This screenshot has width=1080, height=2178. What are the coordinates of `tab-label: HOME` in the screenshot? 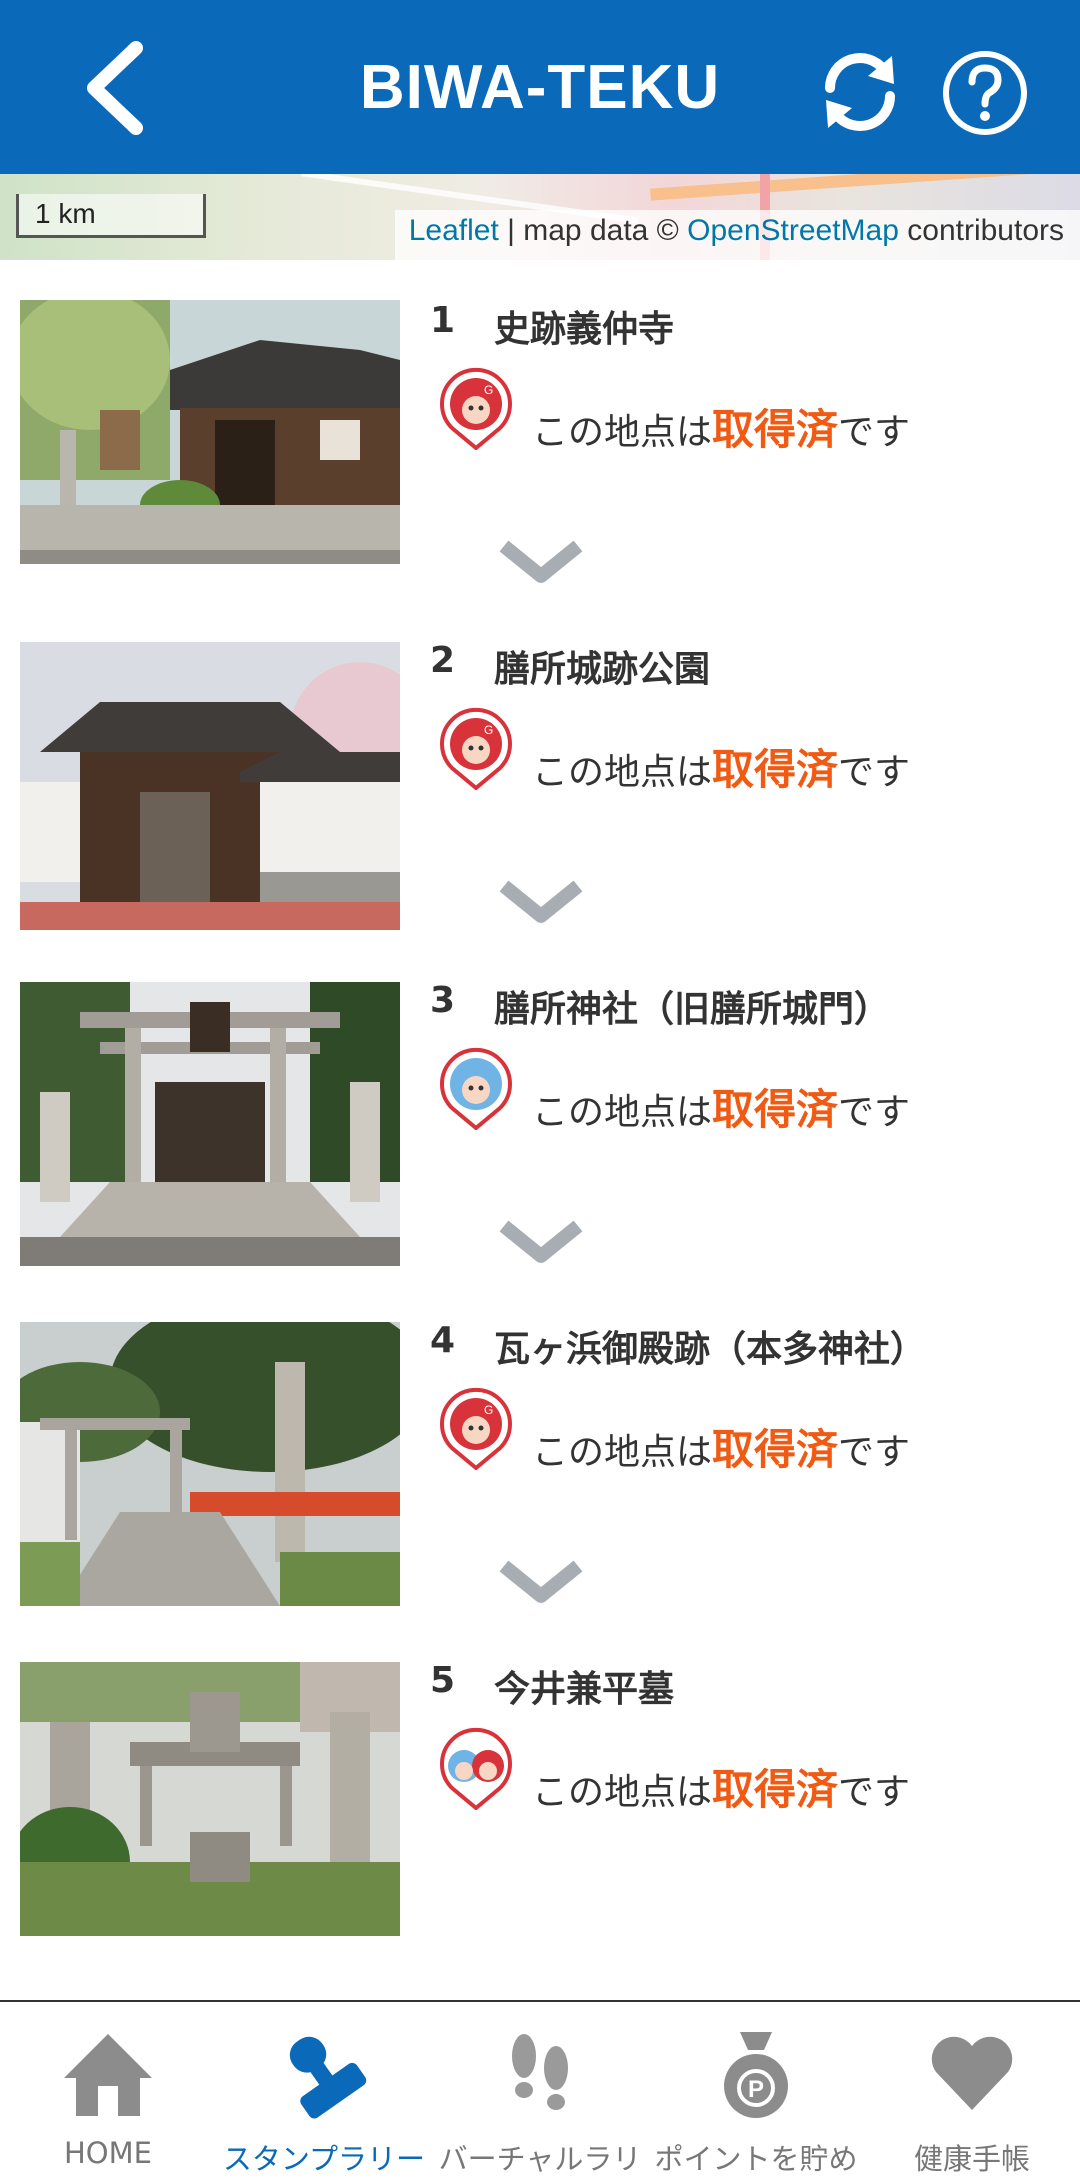 It's located at (108, 2153).